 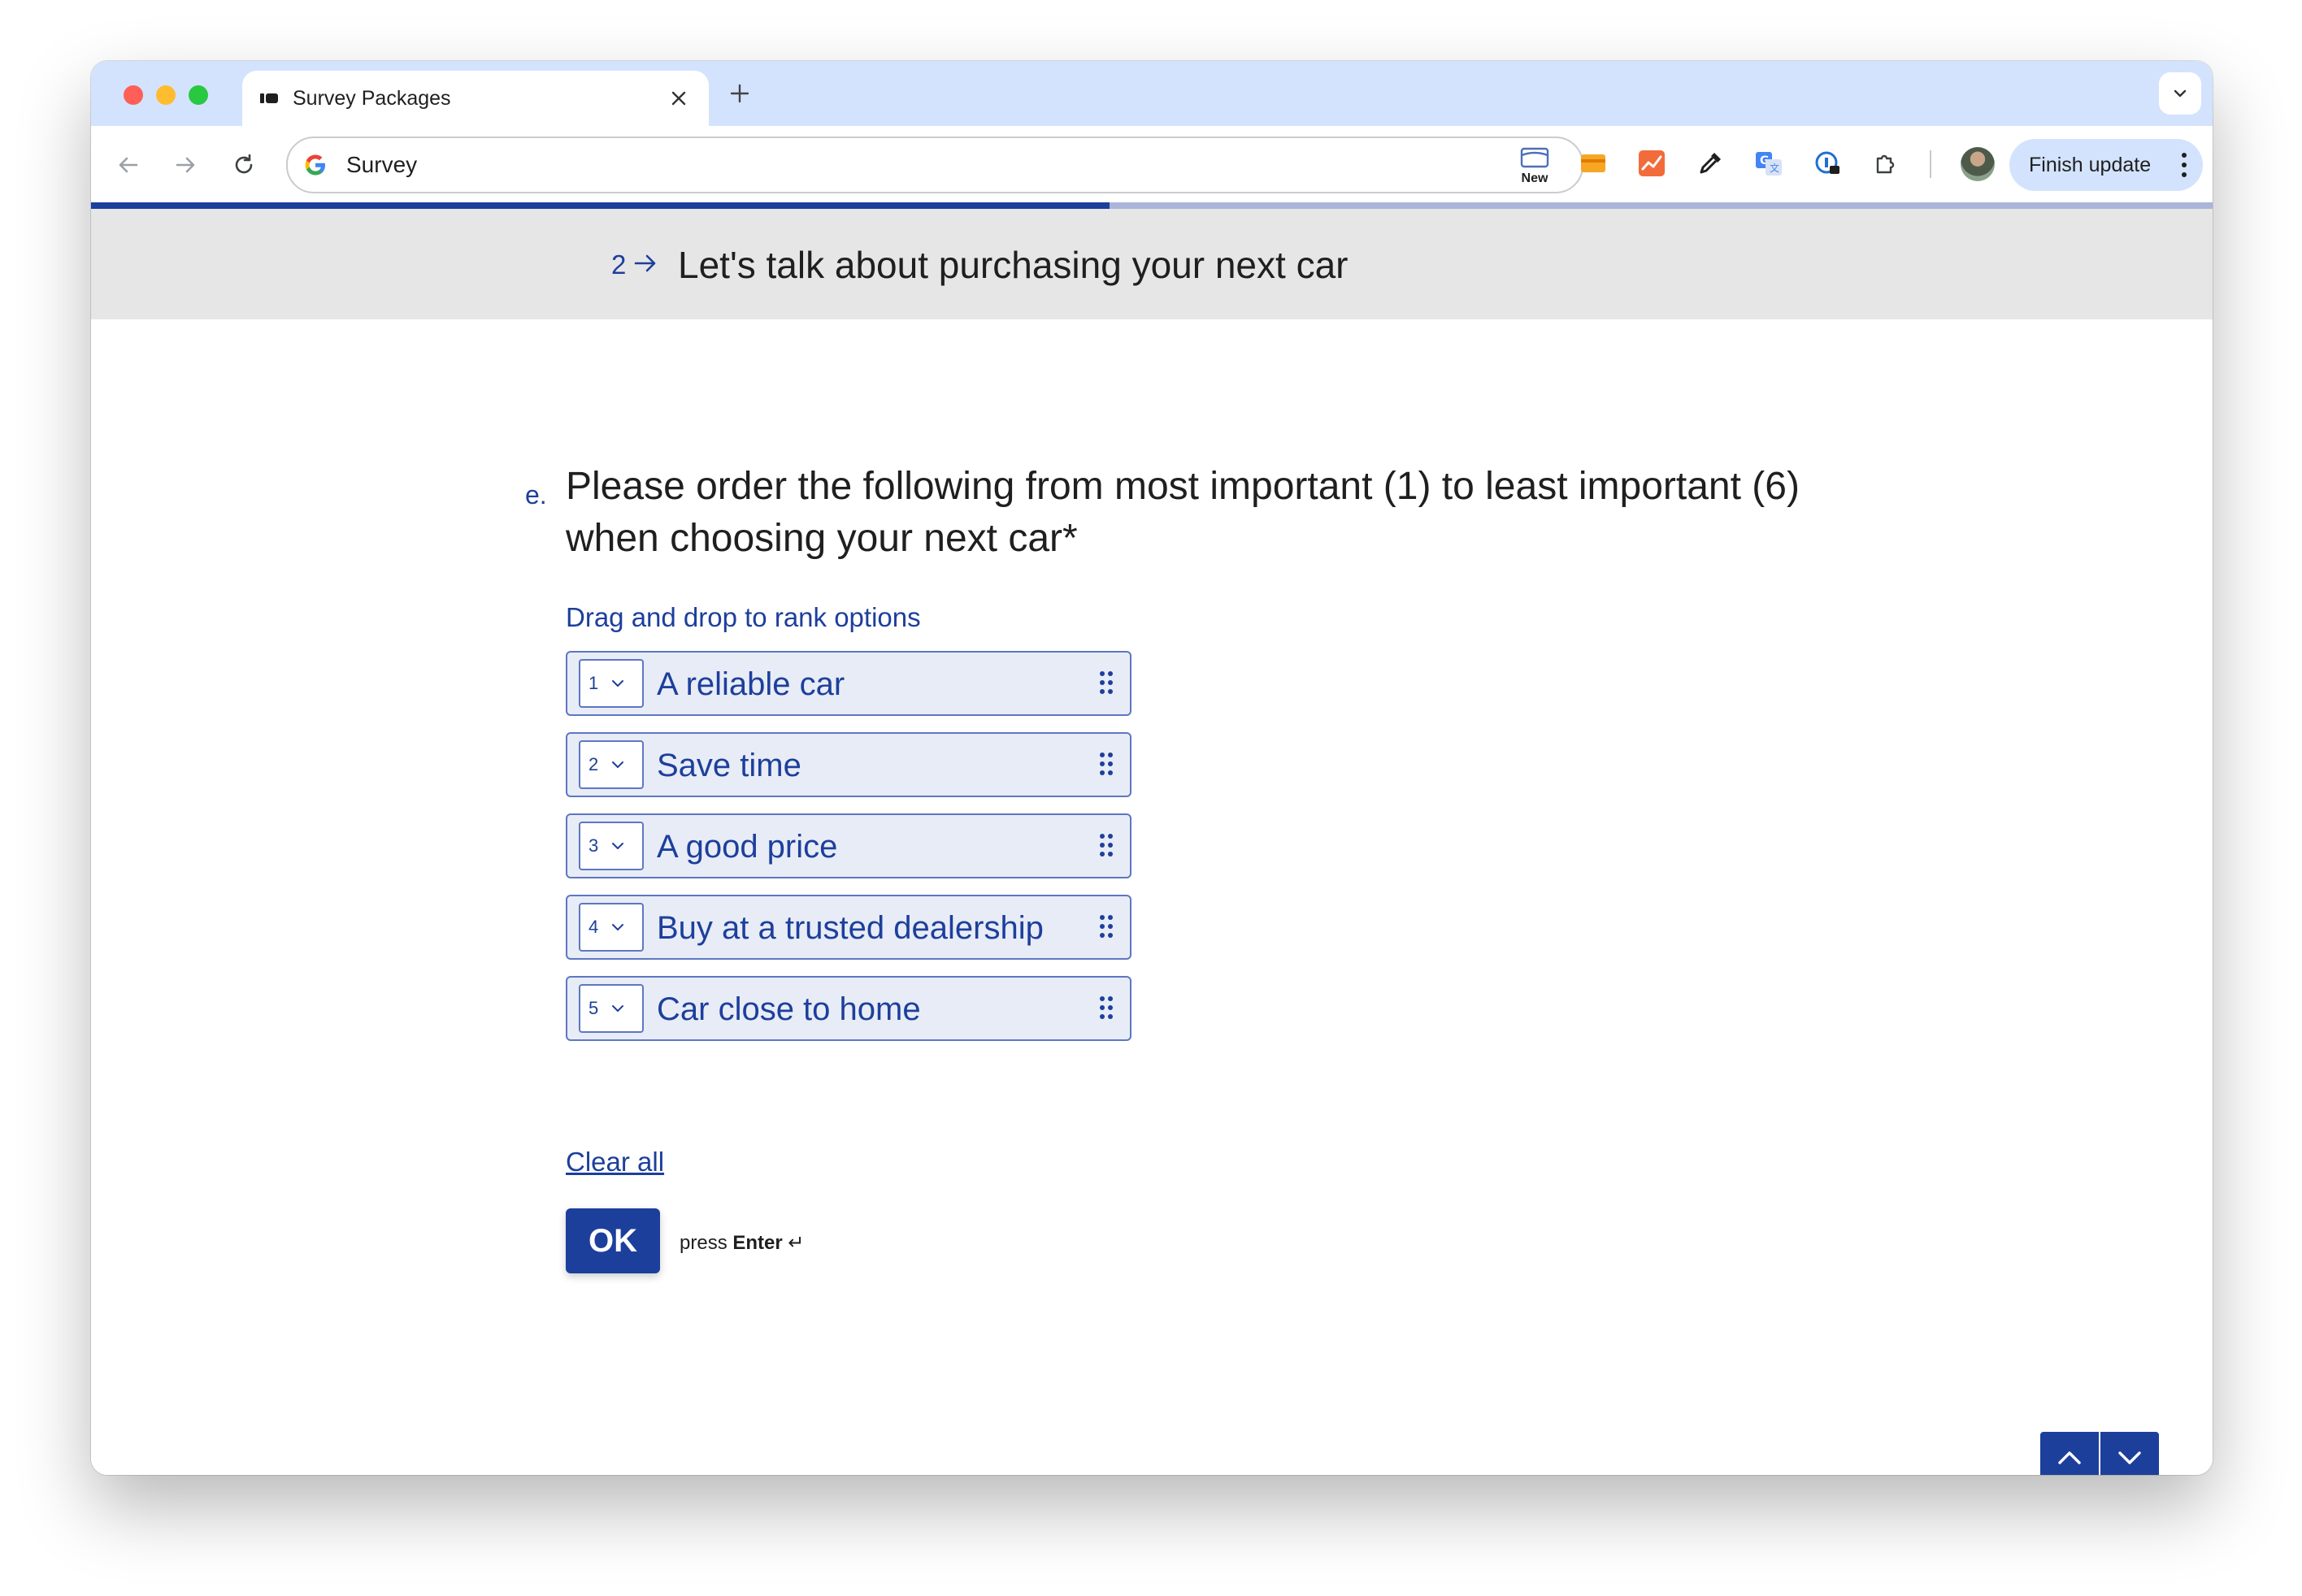 I want to click on extensions-menu-button, so click(x=1886, y=163).